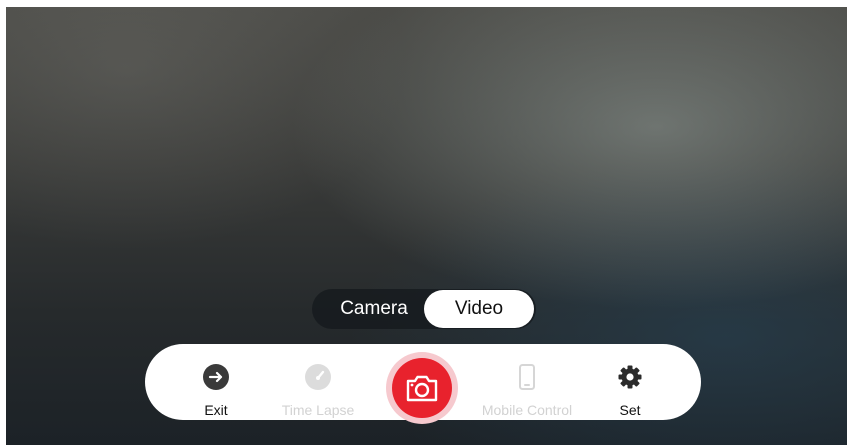  I want to click on exit-button: Exit, so click(216, 382).